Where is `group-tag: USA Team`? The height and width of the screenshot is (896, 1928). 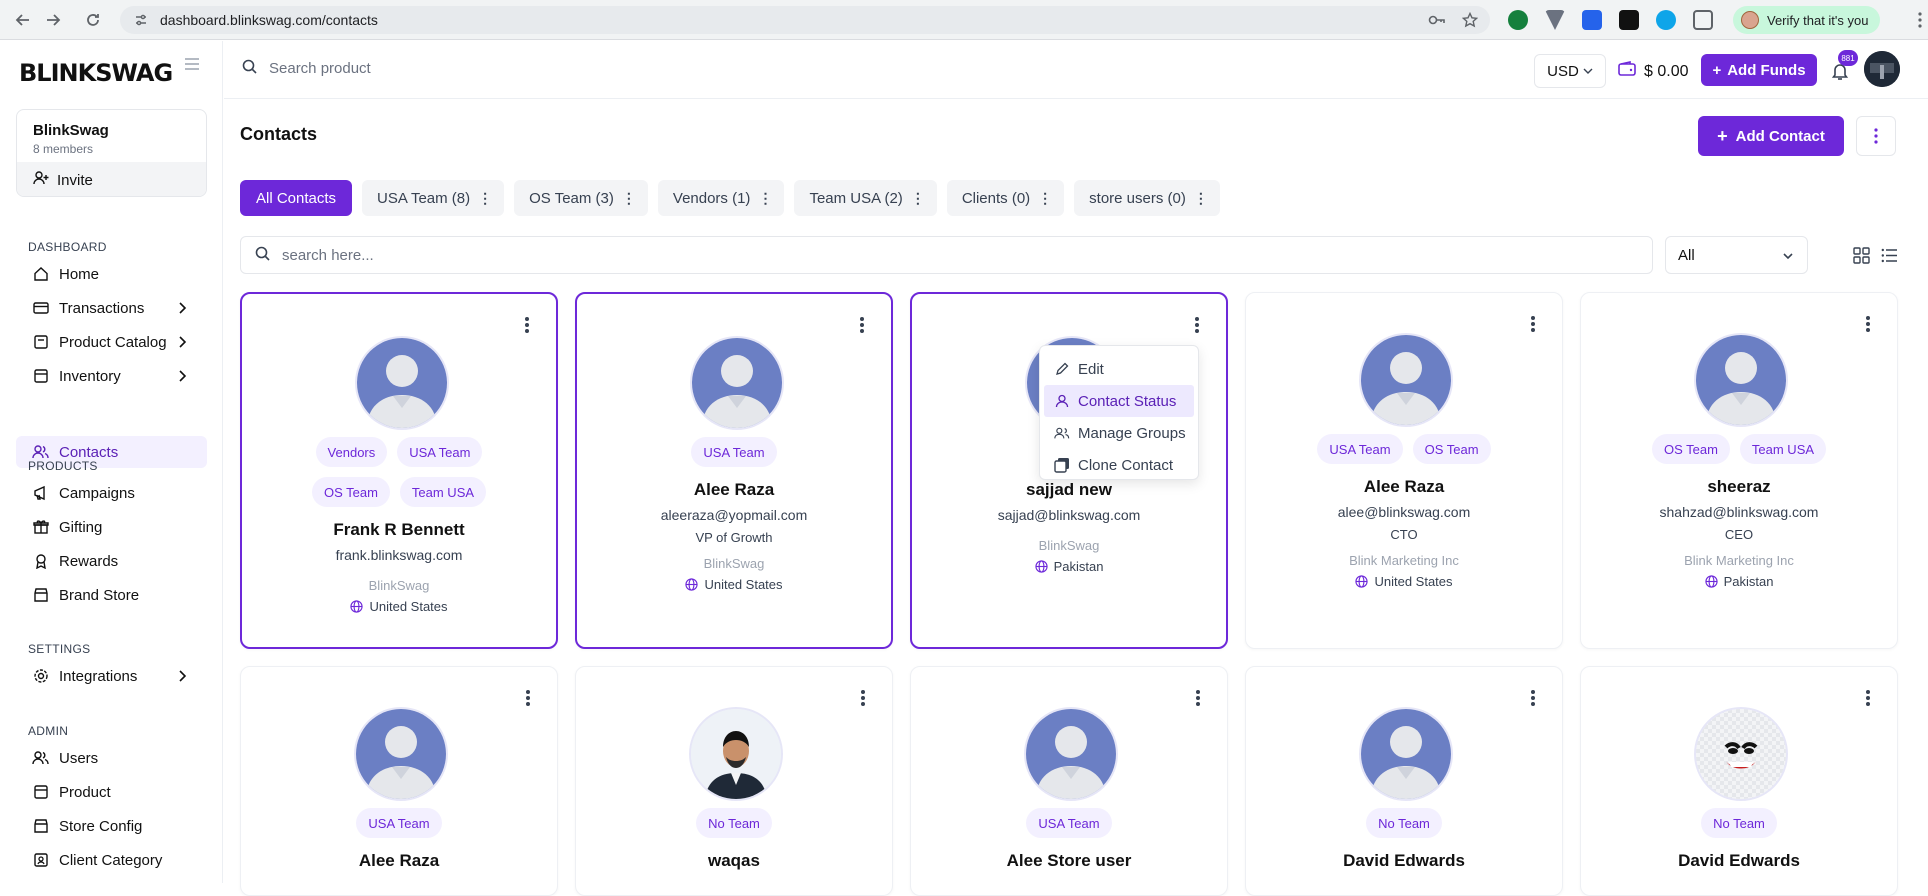
group-tag: USA Team is located at coordinates (1360, 449).